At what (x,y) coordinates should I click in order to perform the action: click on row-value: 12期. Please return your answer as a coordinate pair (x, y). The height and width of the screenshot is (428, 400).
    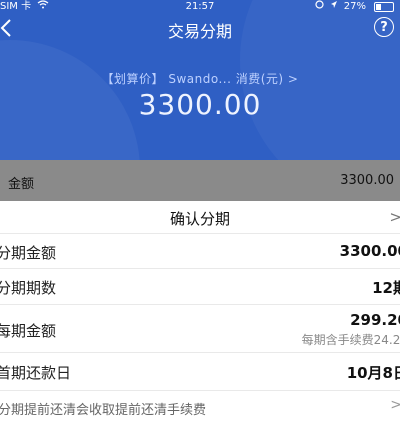
    Looking at the image, I should click on (386, 288).